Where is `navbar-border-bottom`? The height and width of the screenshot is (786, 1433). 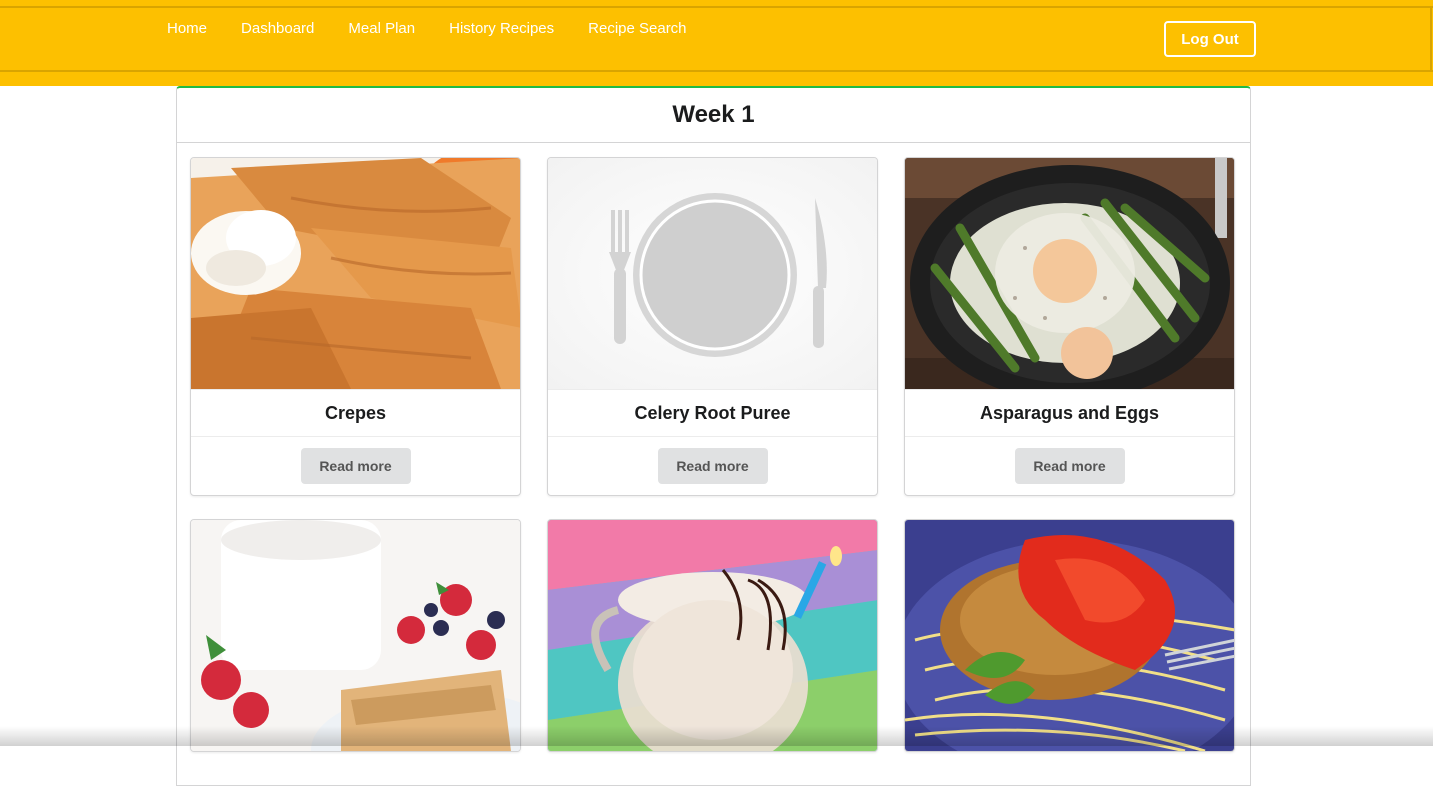 navbar-border-bottom is located at coordinates (716, 71).